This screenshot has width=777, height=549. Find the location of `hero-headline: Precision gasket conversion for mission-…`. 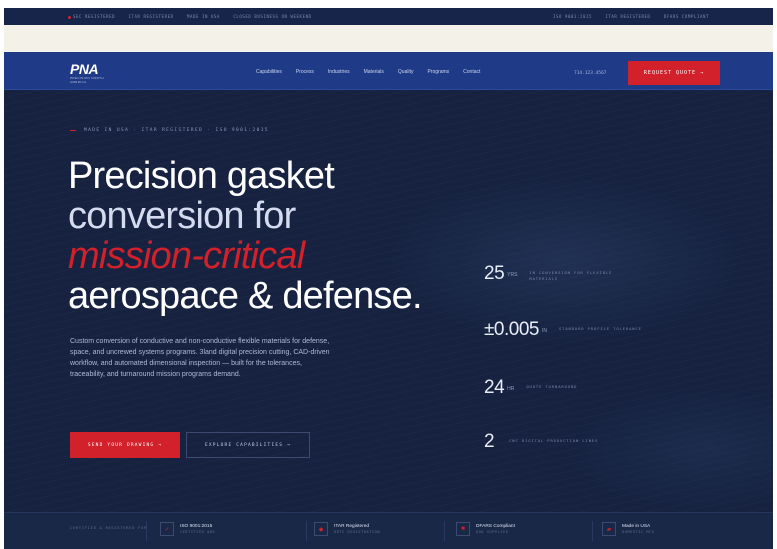

hero-headline: Precision gasket conversion for mission-… is located at coordinates (245, 236).